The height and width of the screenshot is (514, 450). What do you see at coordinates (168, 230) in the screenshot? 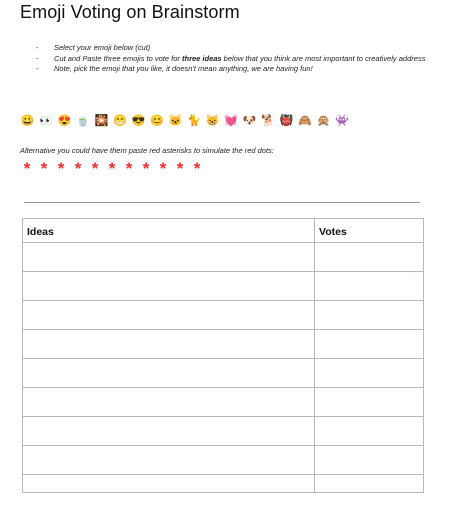
I see `ideas-column-header: Ideas` at bounding box center [168, 230].